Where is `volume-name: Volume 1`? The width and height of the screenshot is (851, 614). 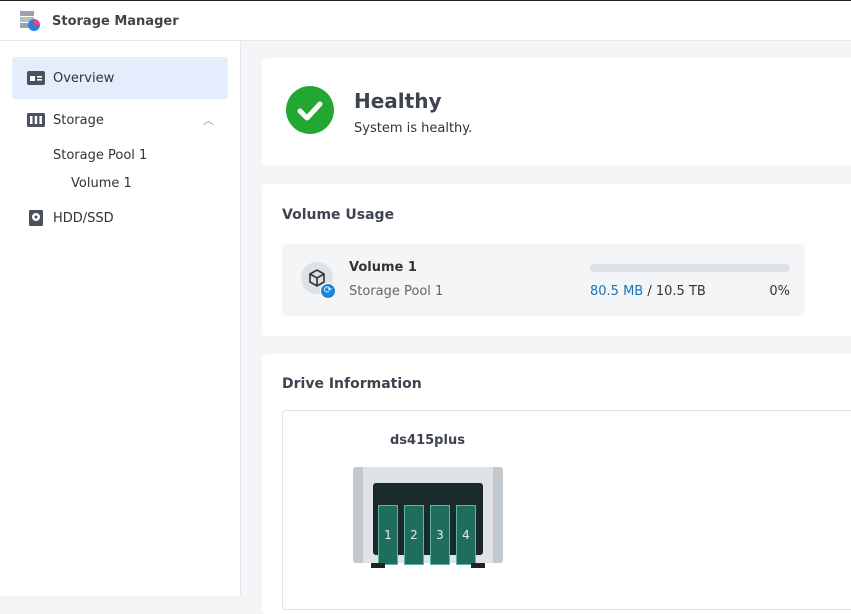
volume-name: Volume 1 is located at coordinates (383, 267).